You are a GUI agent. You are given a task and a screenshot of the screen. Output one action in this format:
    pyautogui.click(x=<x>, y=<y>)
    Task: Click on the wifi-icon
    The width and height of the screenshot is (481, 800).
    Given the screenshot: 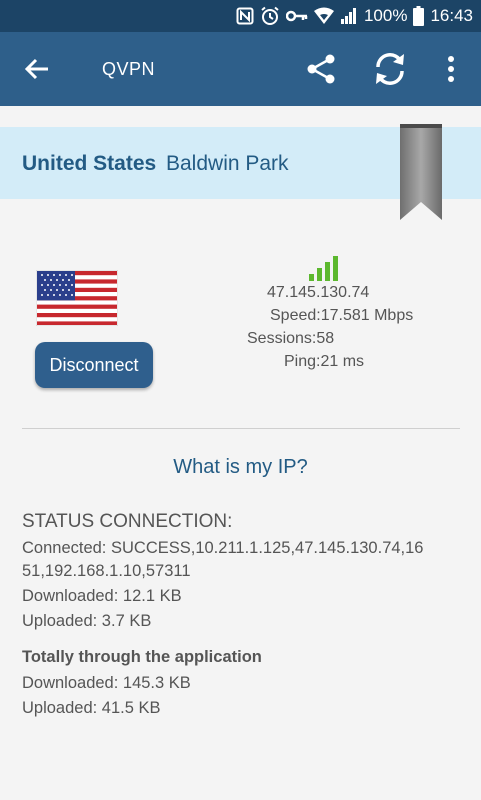 What is the action you would take?
    pyautogui.click(x=323, y=16)
    